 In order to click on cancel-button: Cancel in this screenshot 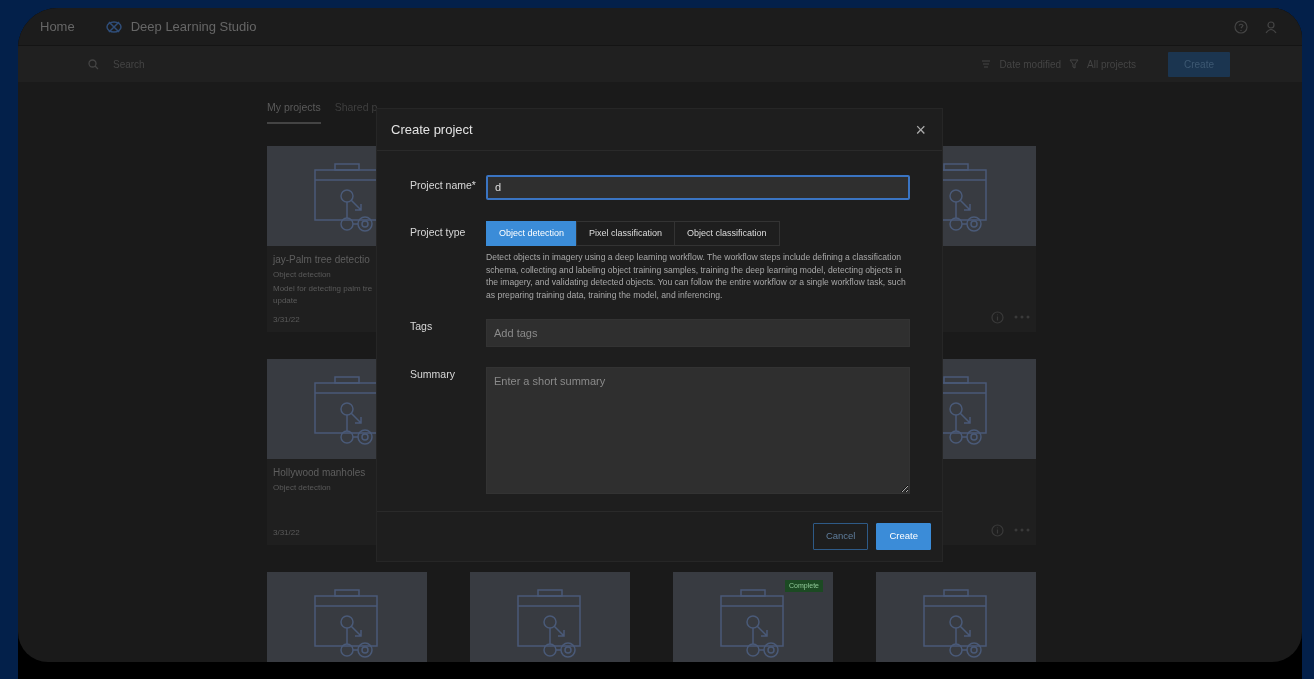, I will do `click(840, 536)`.